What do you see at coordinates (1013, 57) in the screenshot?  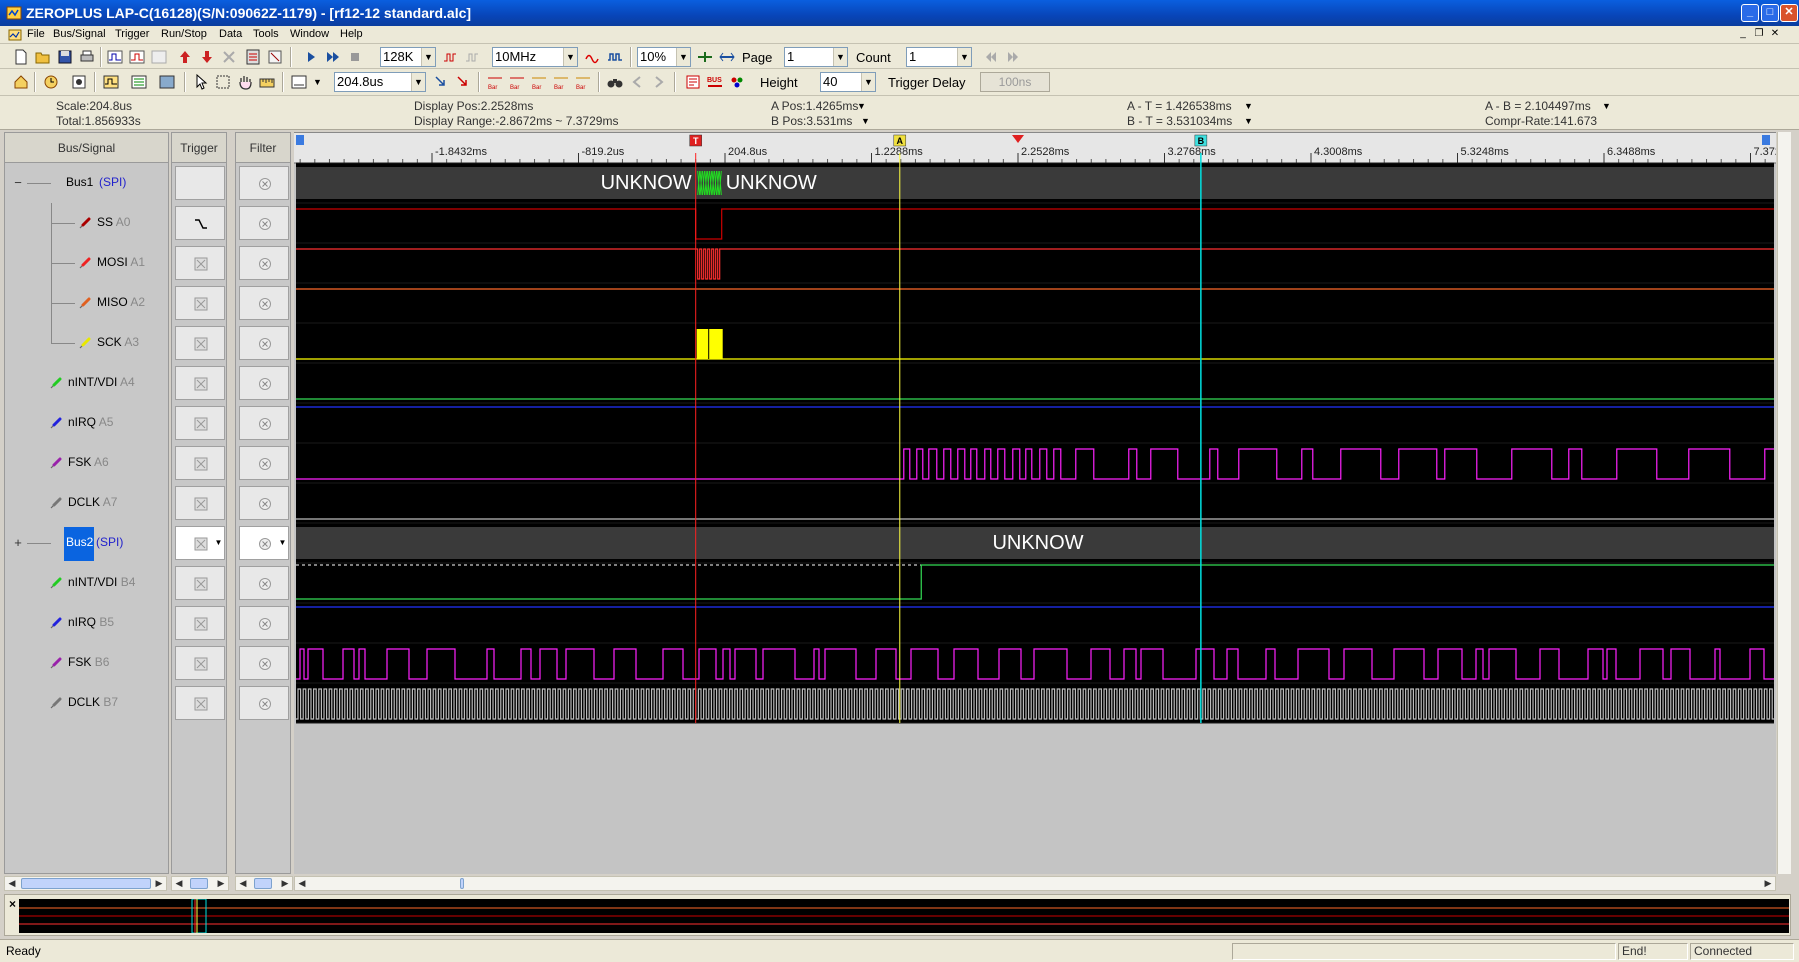 I see `next-page-button` at bounding box center [1013, 57].